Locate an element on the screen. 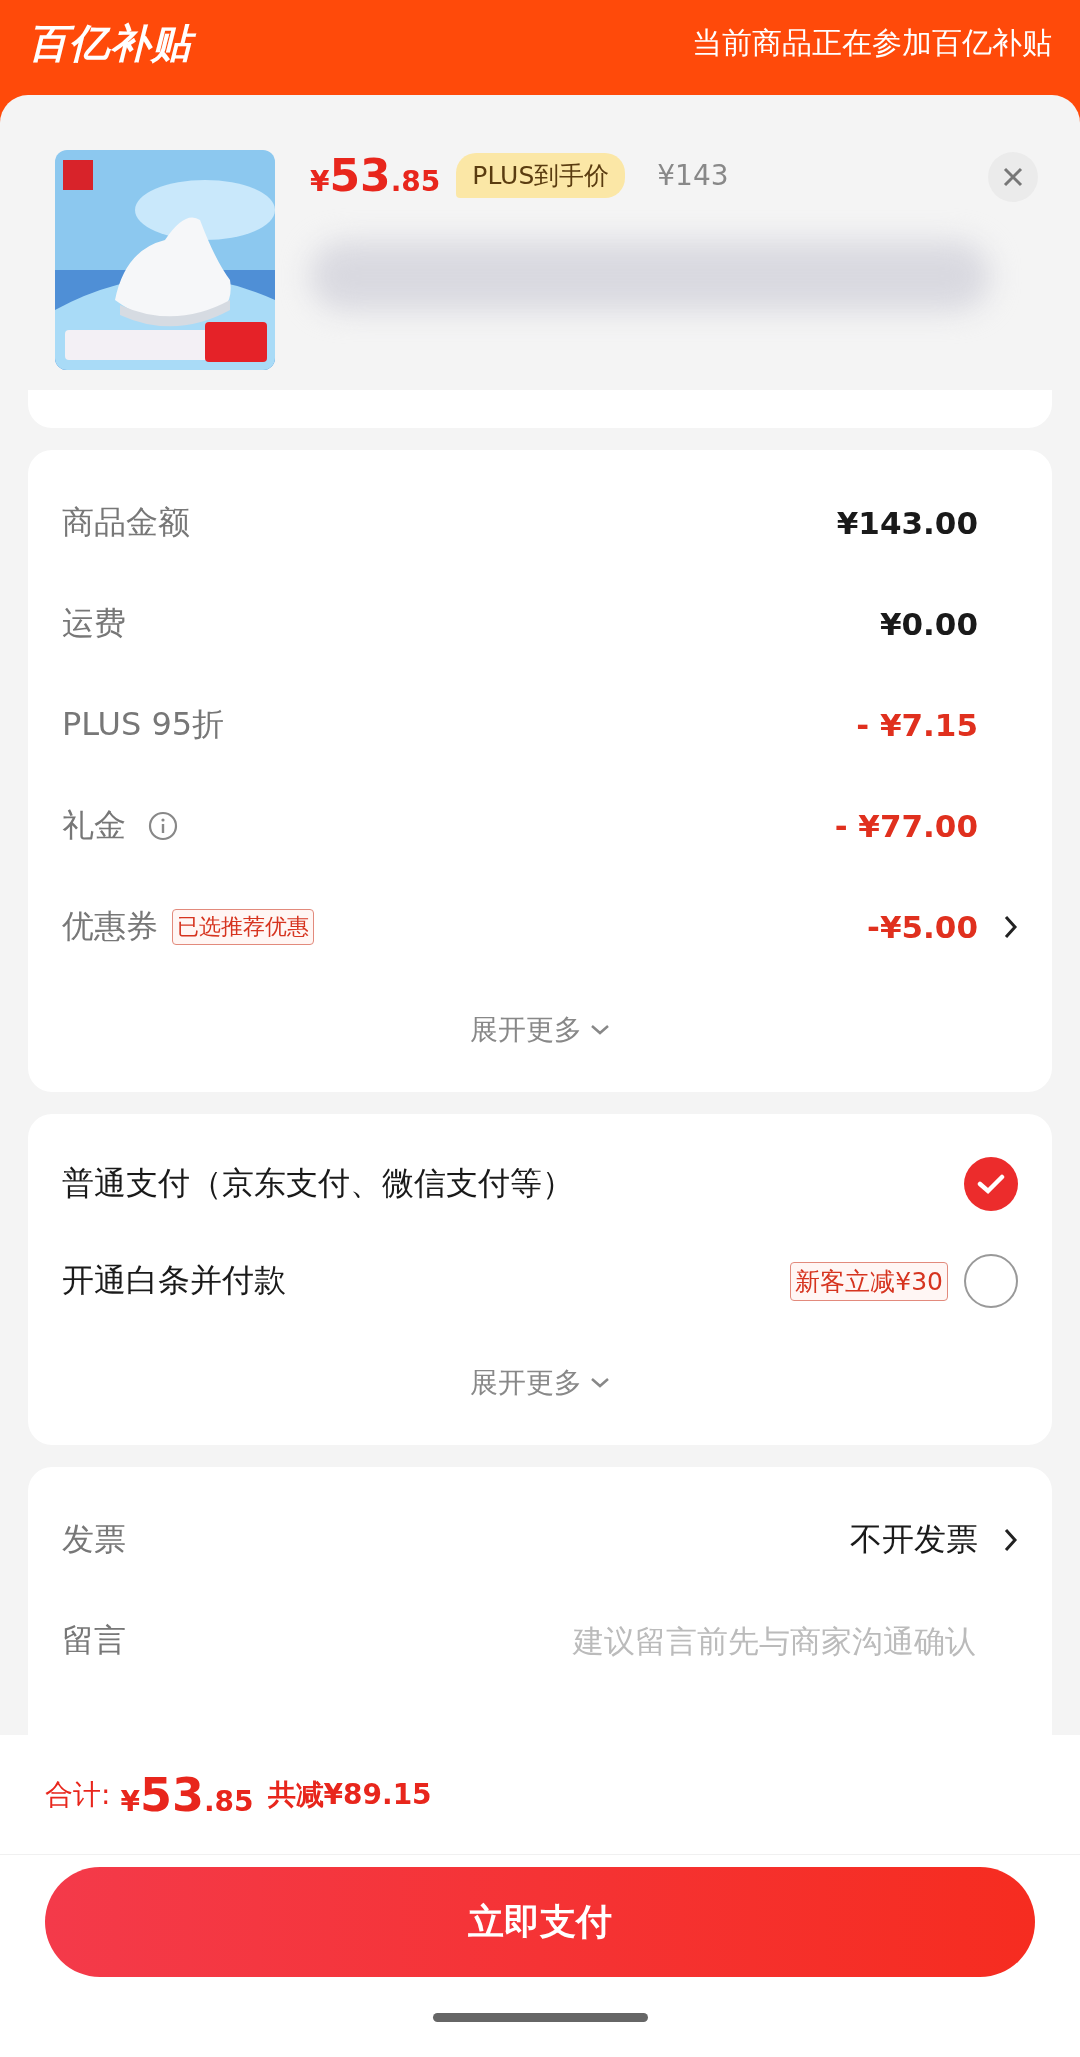 The image size is (1080, 2057). fee-label: 礼金 is located at coordinates (94, 825).